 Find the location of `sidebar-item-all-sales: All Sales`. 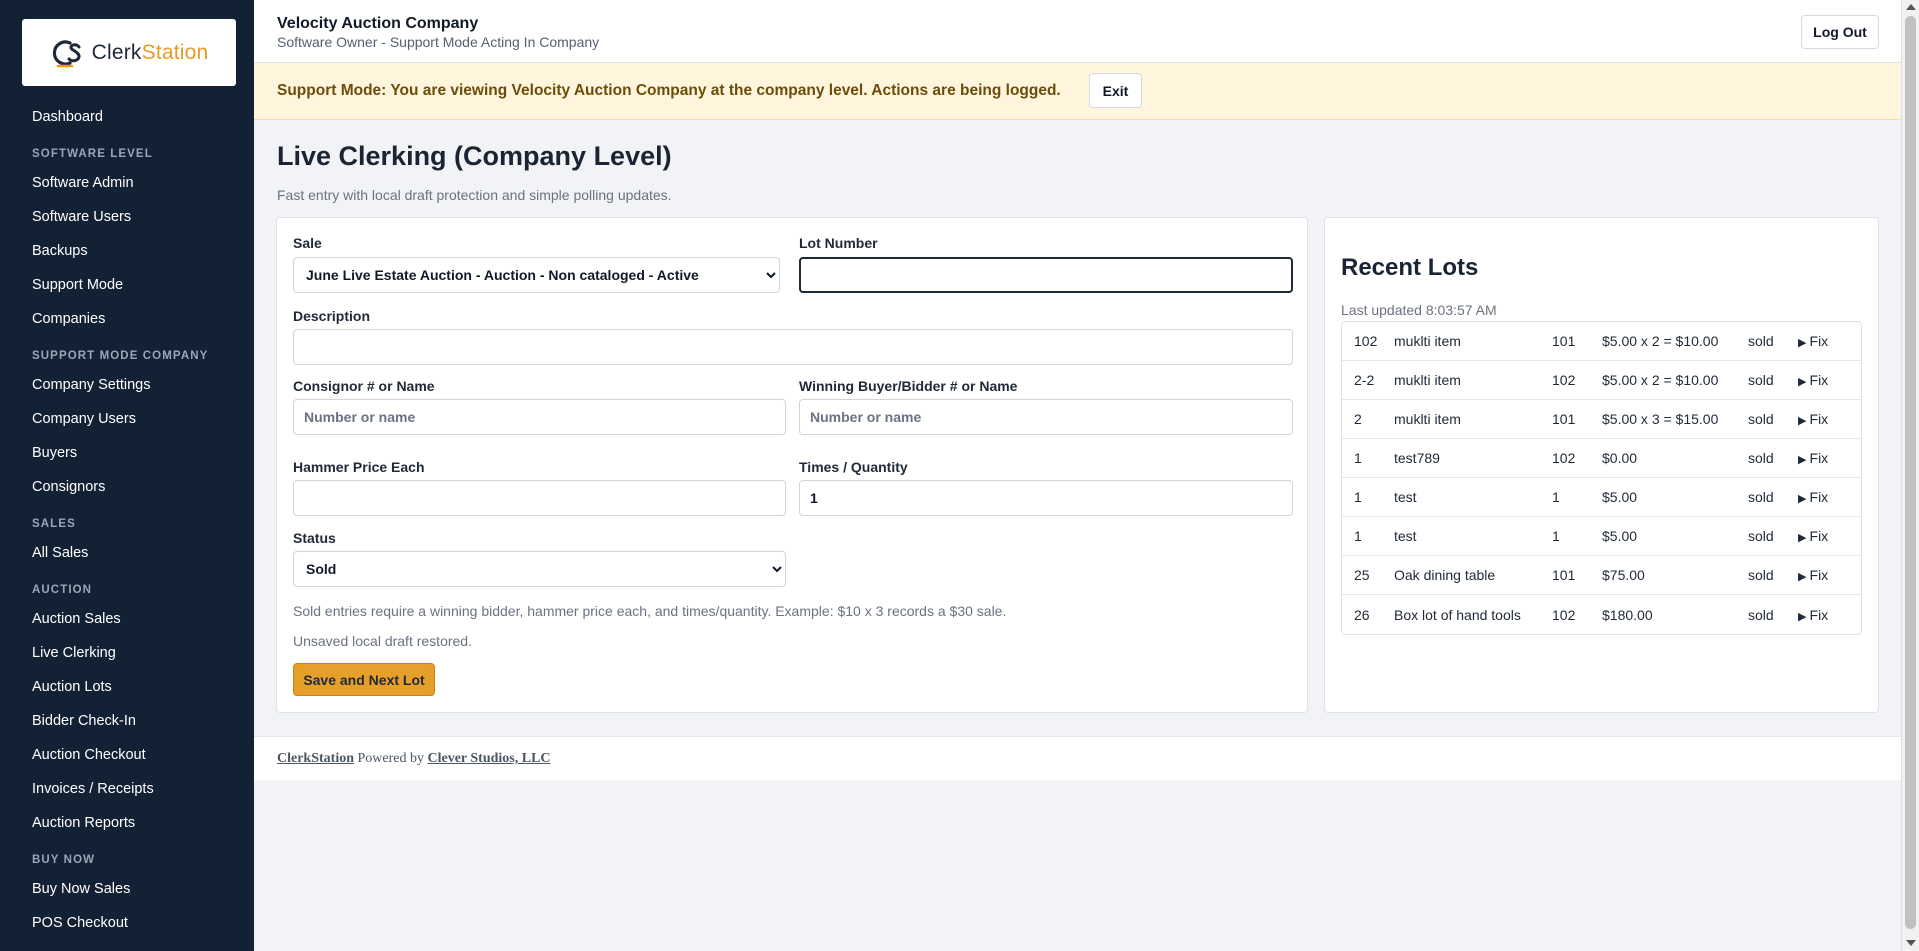

sidebar-item-all-sales: All Sales is located at coordinates (127, 553).